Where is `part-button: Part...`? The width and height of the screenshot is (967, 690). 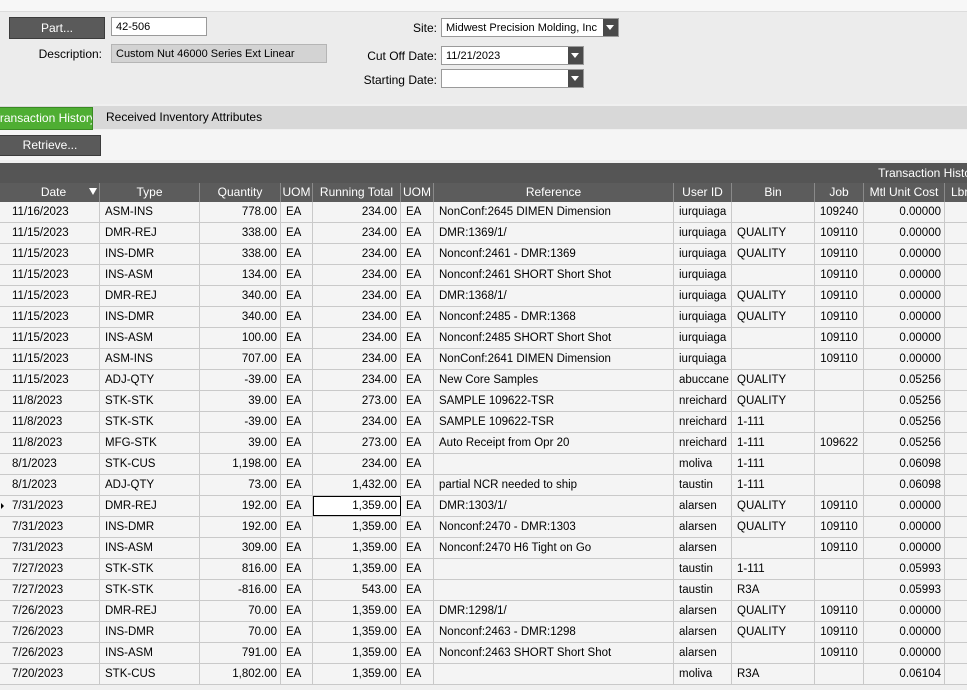
part-button: Part... is located at coordinates (57, 28).